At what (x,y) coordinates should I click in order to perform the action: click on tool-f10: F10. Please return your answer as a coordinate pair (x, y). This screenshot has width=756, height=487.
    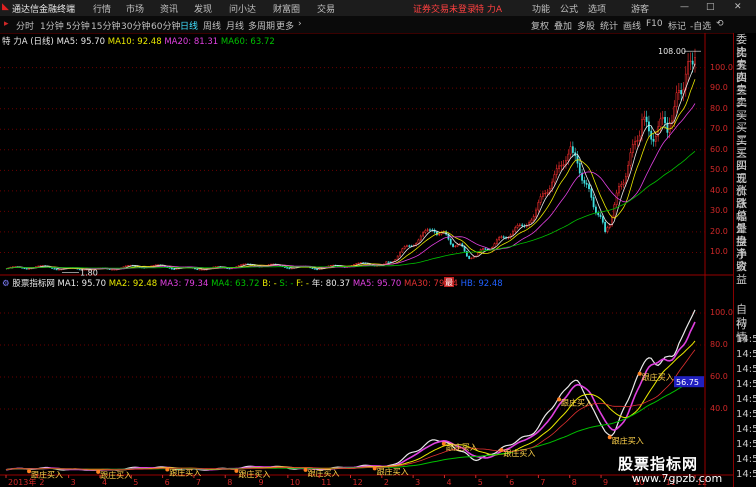
    Looking at the image, I should click on (654, 24).